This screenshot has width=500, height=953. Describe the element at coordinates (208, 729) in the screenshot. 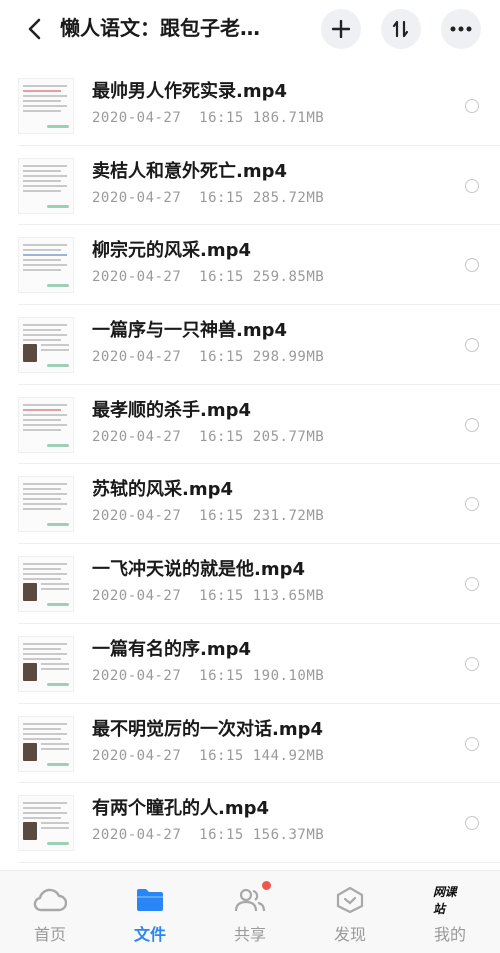

I see `file-name: 最不明觉厉的一次对话.mp4` at that location.